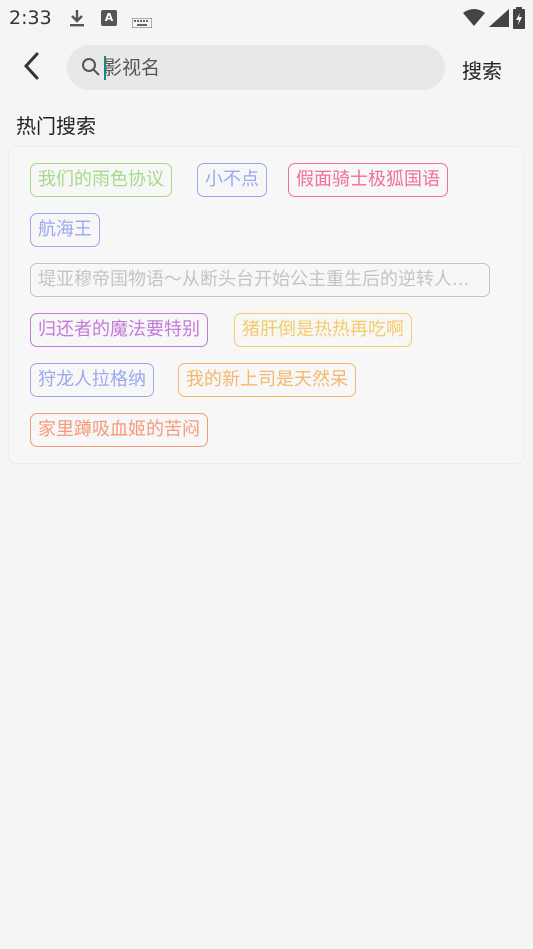 The width and height of the screenshot is (533, 949). Describe the element at coordinates (232, 180) in the screenshot. I see `hot-search-tag: 小不点` at that location.